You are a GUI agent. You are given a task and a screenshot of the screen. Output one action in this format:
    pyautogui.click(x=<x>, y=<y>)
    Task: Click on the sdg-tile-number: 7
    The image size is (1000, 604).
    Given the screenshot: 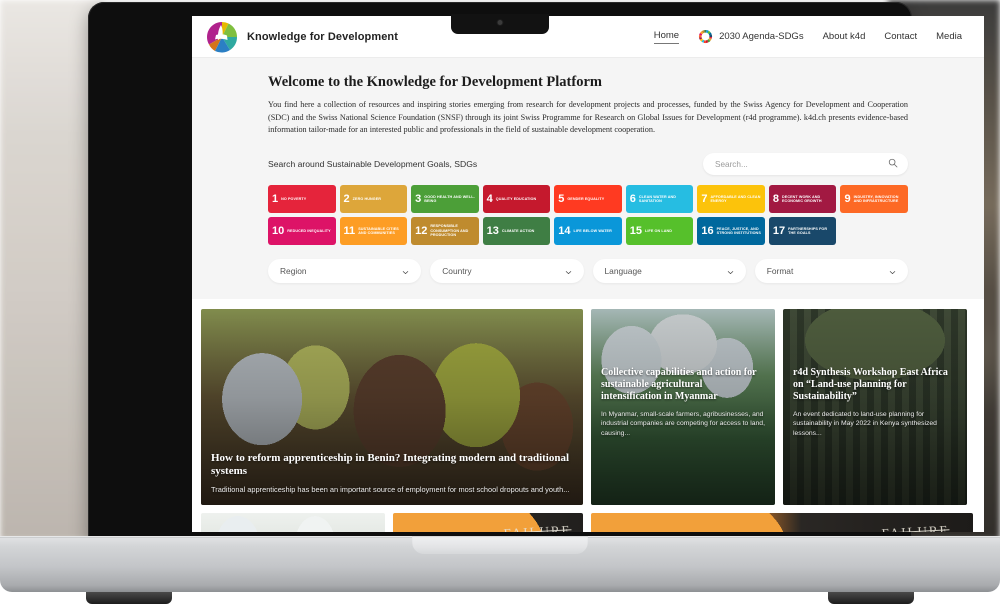 What is the action you would take?
    pyautogui.click(x=704, y=198)
    